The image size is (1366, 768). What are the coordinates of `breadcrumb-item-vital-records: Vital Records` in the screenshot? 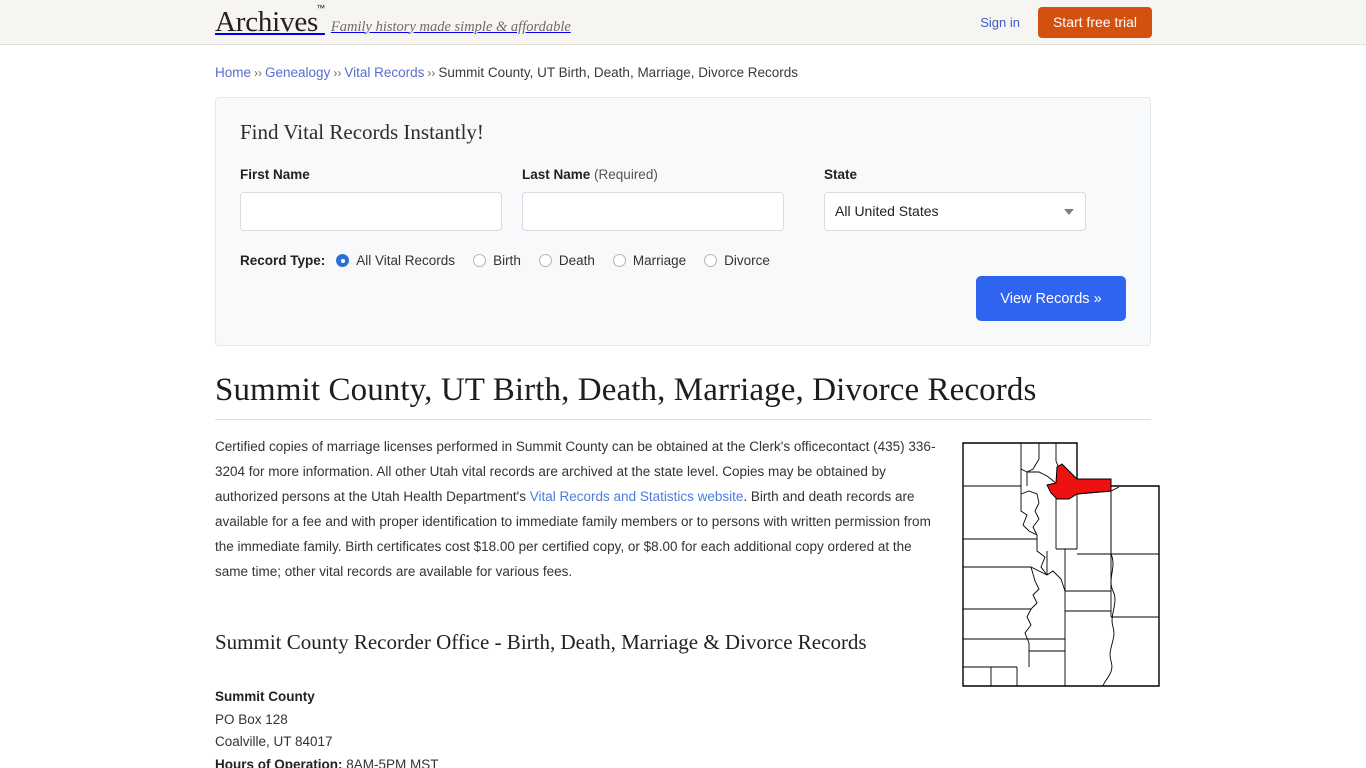 It's located at (384, 72).